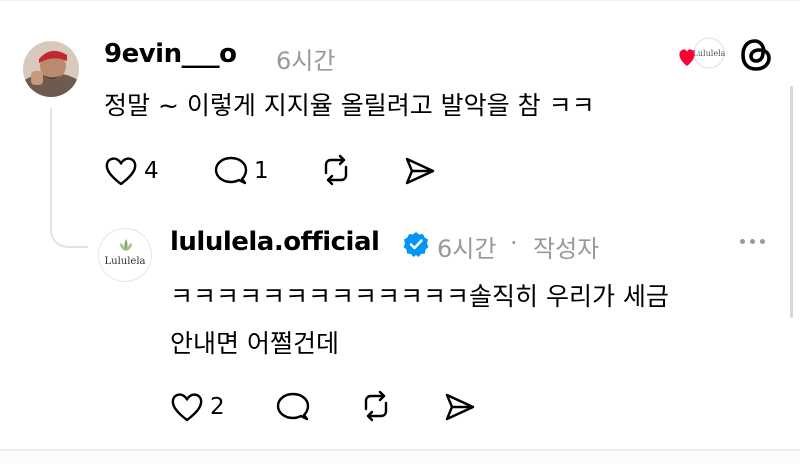 The width and height of the screenshot is (800, 464). Describe the element at coordinates (51, 69) in the screenshot. I see `avatar` at that location.